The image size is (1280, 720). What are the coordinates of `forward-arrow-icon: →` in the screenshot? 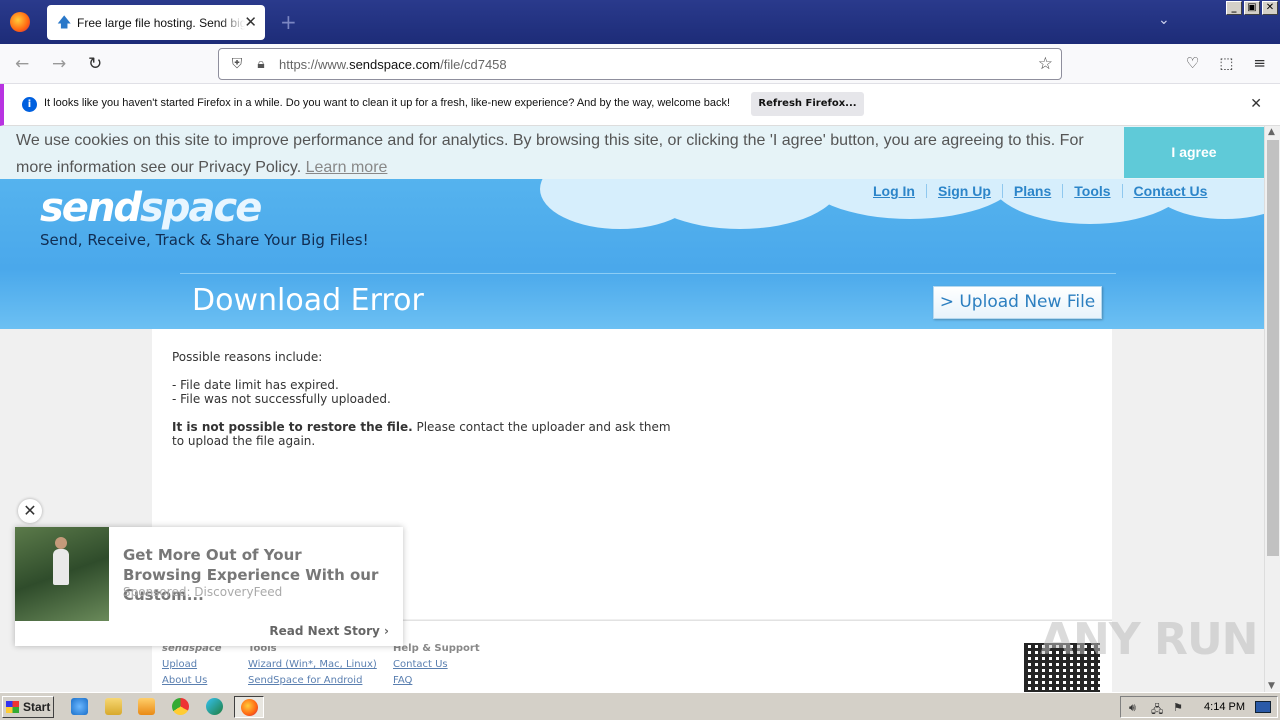 It's located at (59, 64).